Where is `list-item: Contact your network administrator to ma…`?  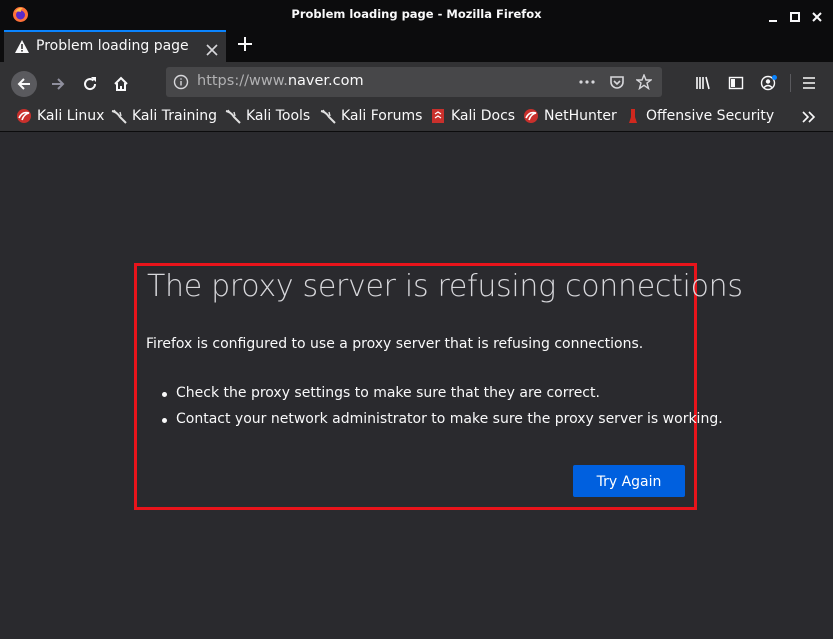 list-item: Contact your network administrator to ma… is located at coordinates (442, 424).